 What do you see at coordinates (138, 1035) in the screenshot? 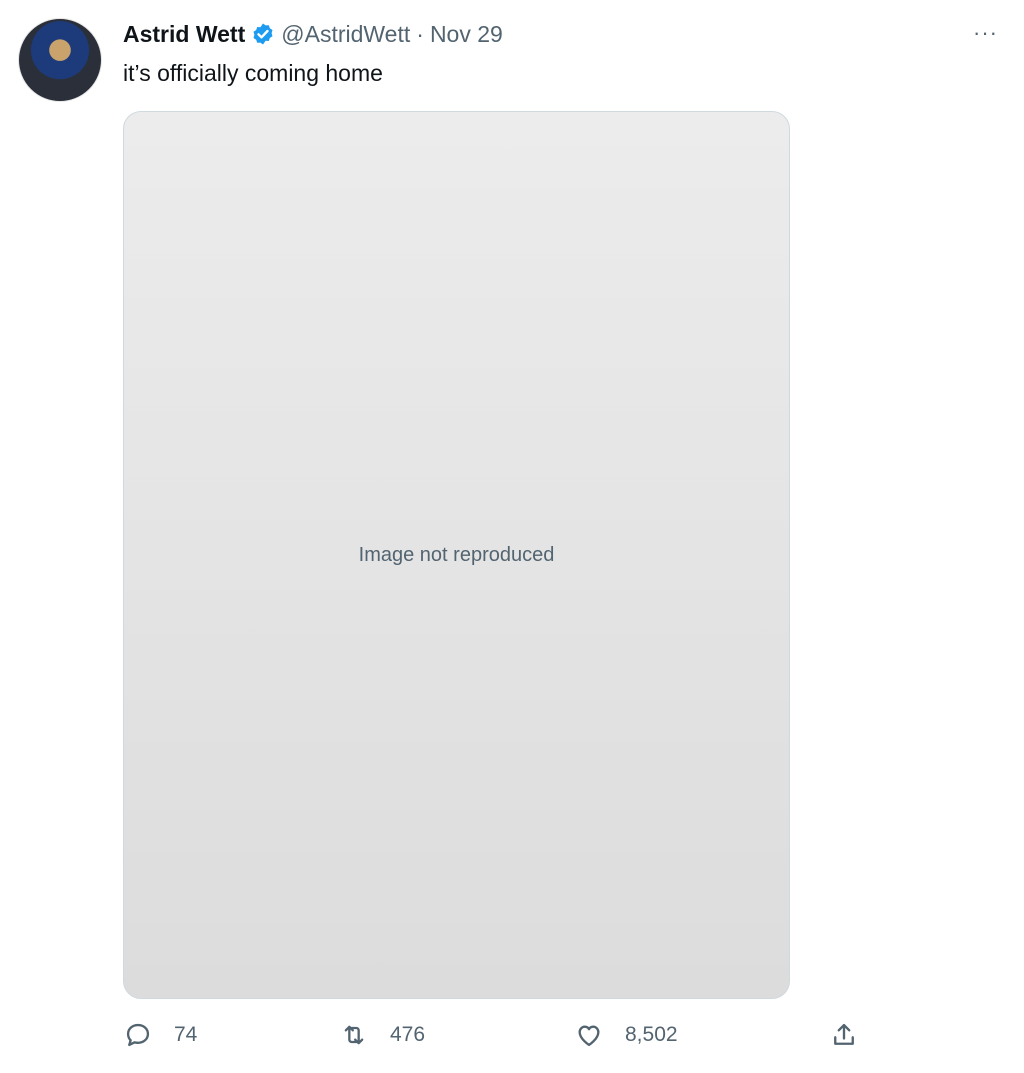
I see `reply-icon` at bounding box center [138, 1035].